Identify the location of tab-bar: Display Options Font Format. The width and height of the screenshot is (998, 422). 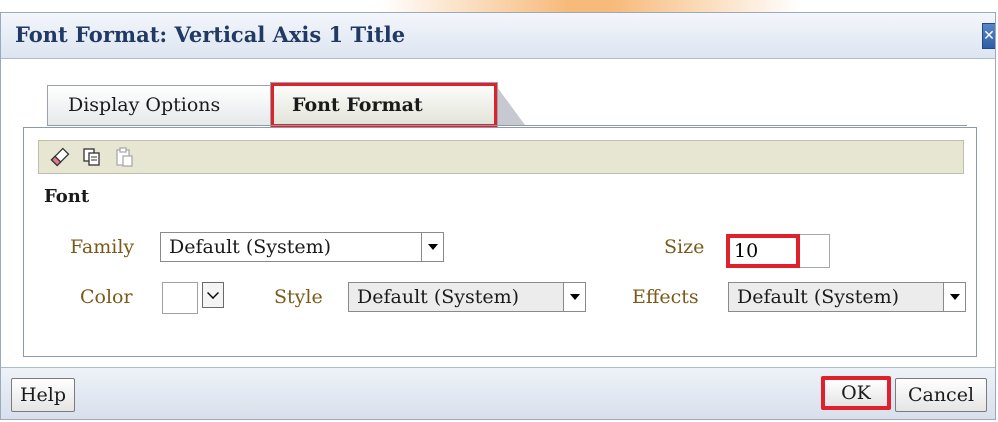
(507, 101).